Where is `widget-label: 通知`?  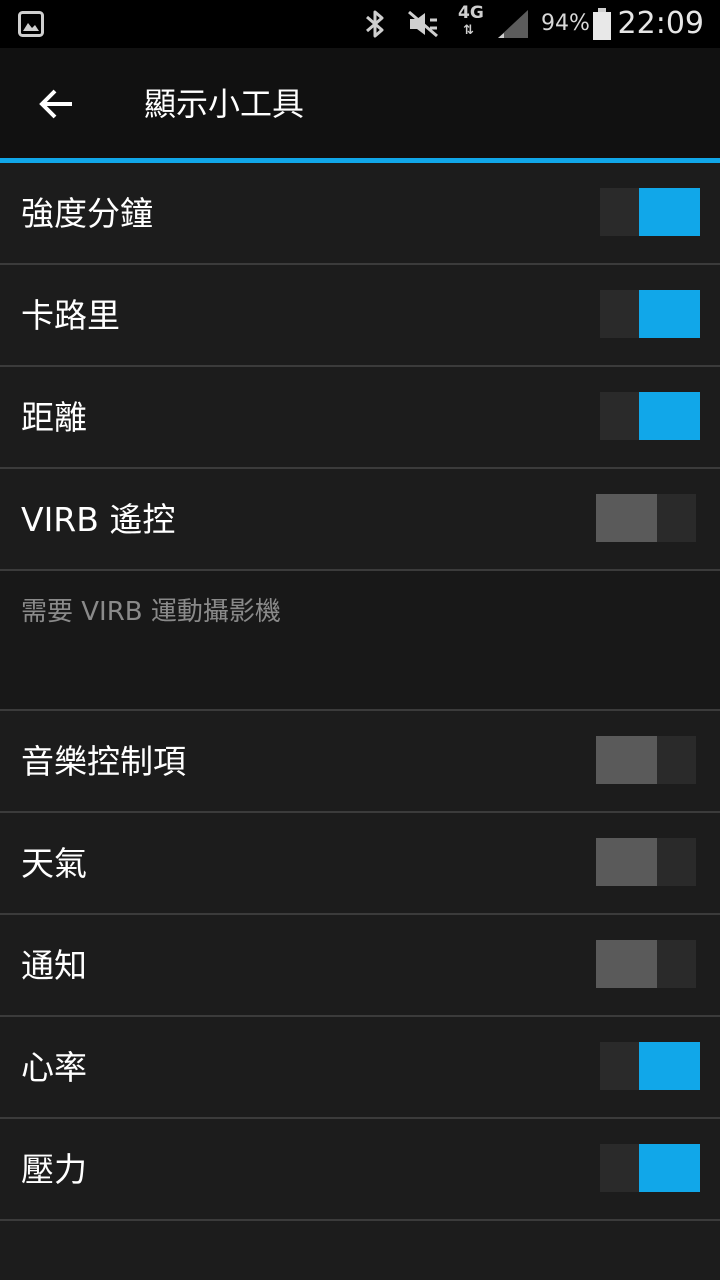
widget-label: 通知 is located at coordinates (54, 965).